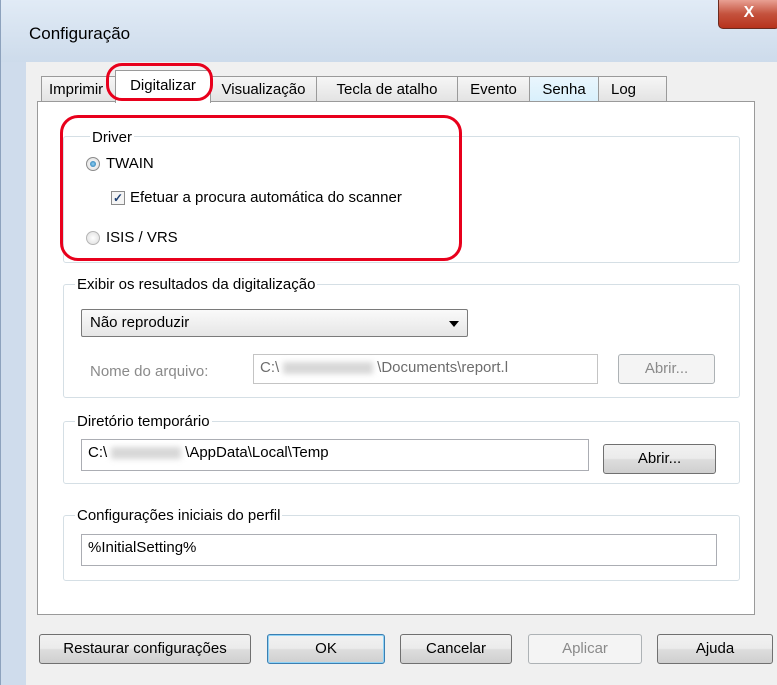 The width and height of the screenshot is (777, 685). I want to click on twain-label: TWAIN, so click(130, 164).